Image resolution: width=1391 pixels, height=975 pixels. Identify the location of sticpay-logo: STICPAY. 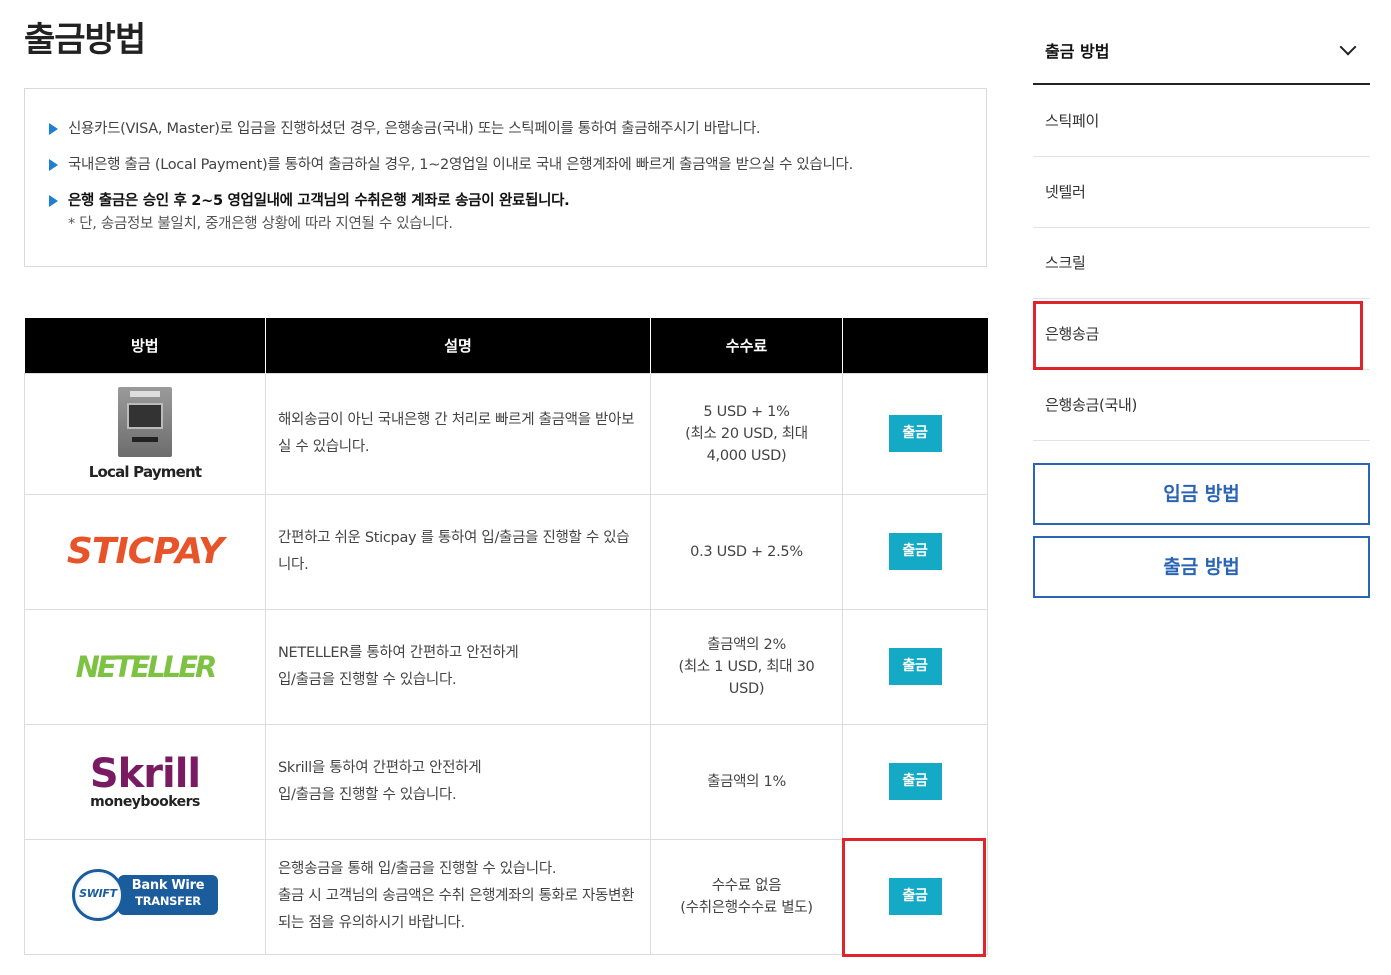
(145, 551).